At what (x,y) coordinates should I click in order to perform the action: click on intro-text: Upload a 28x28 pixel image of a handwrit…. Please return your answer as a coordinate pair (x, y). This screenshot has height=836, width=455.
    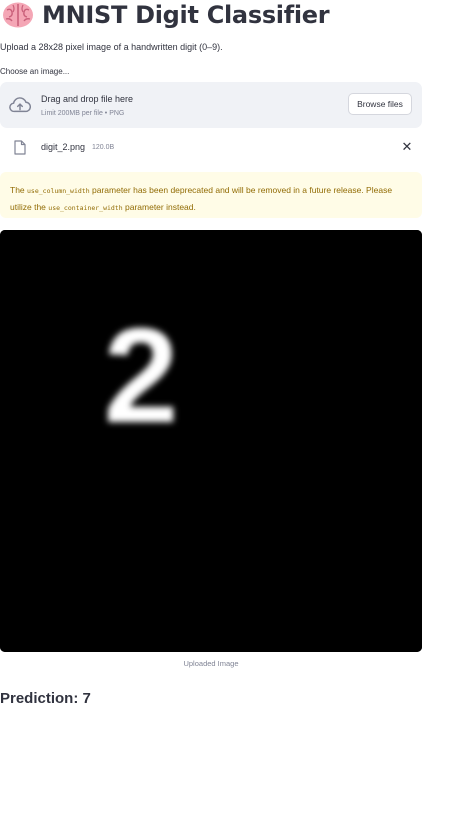
    Looking at the image, I should click on (111, 47).